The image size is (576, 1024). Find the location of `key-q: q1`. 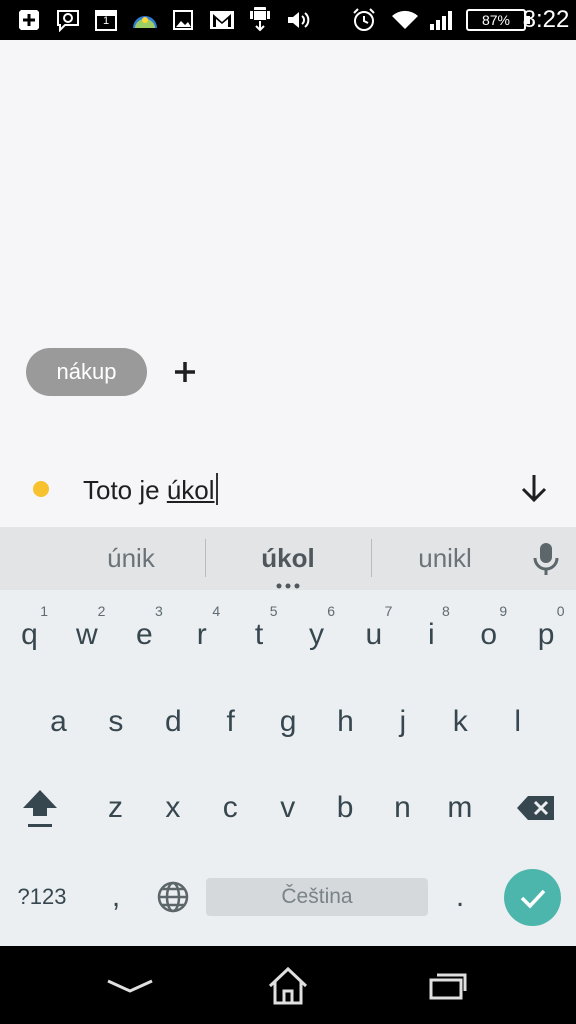

key-q: q1 is located at coordinates (29, 635).